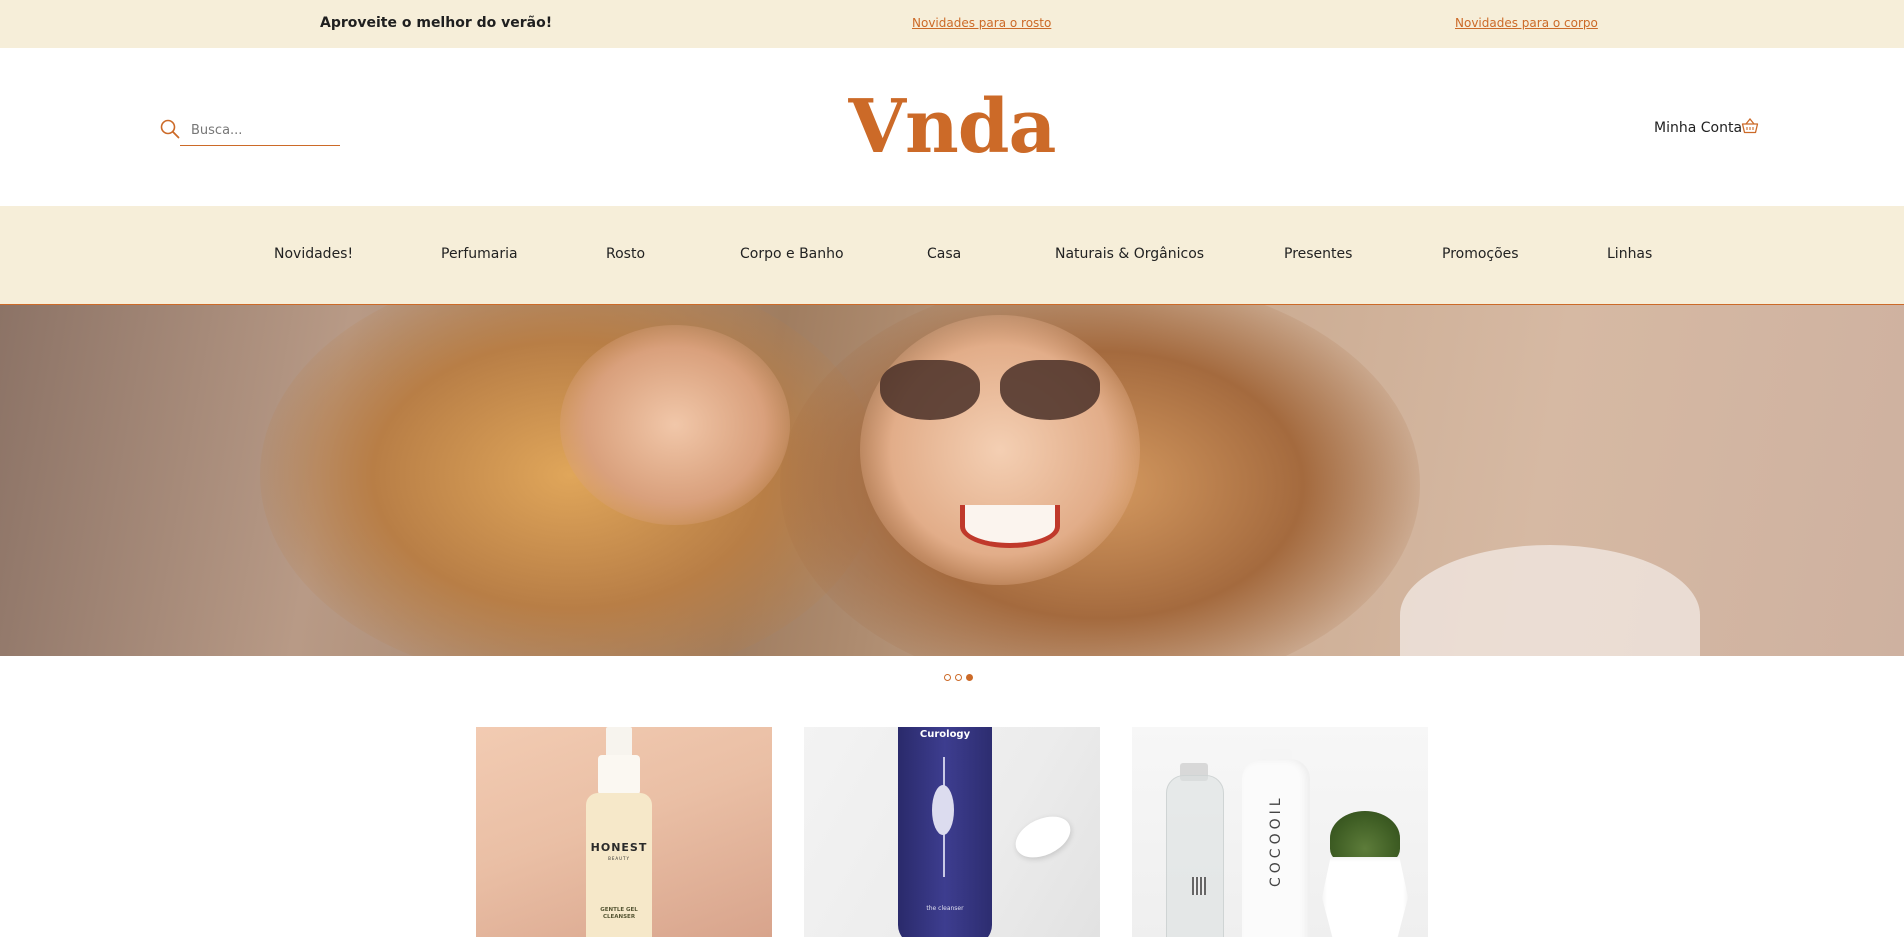 The image size is (1904, 938). What do you see at coordinates (1276, 840) in the screenshot?
I see `product-brand: COCOOIL` at bounding box center [1276, 840].